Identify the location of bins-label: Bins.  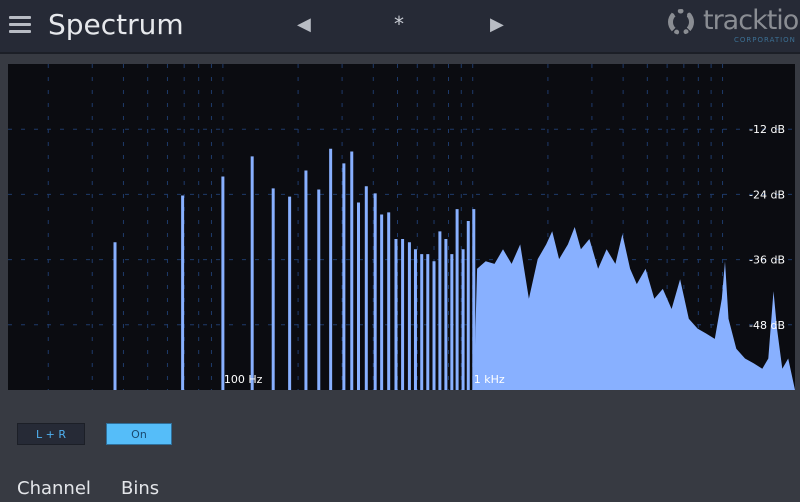
(140, 488).